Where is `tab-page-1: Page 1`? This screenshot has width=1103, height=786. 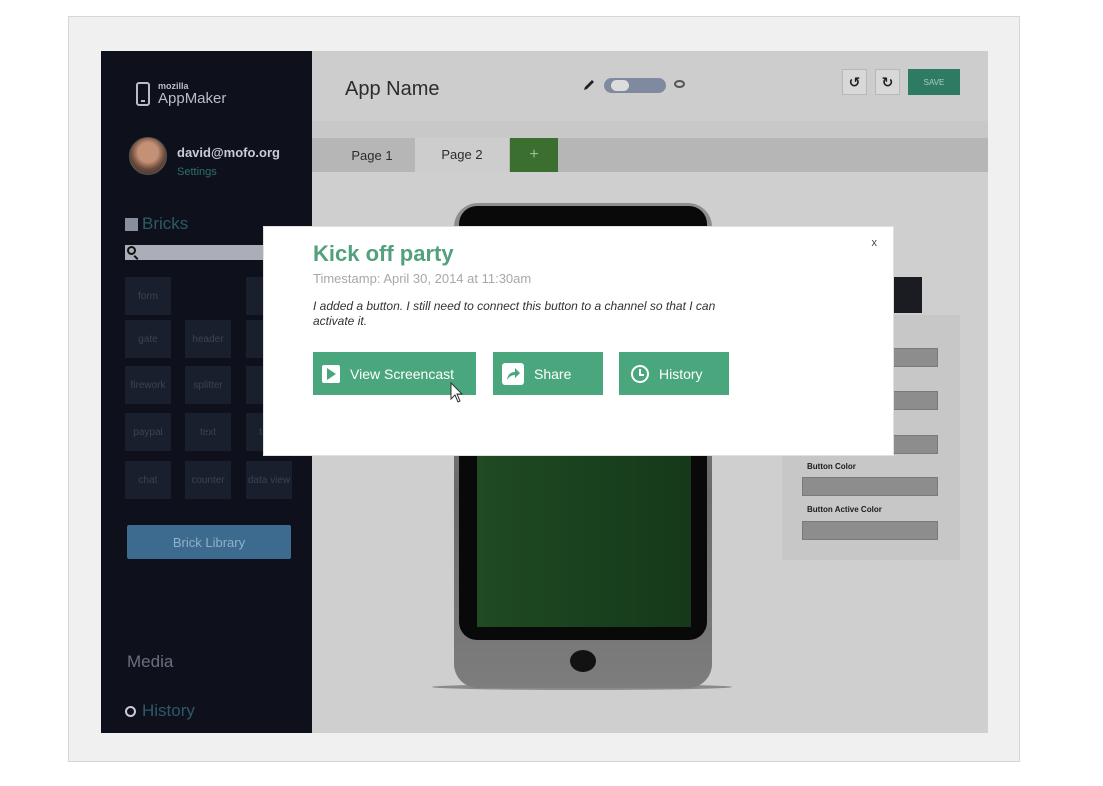
tab-page-1: Page 1 is located at coordinates (372, 155).